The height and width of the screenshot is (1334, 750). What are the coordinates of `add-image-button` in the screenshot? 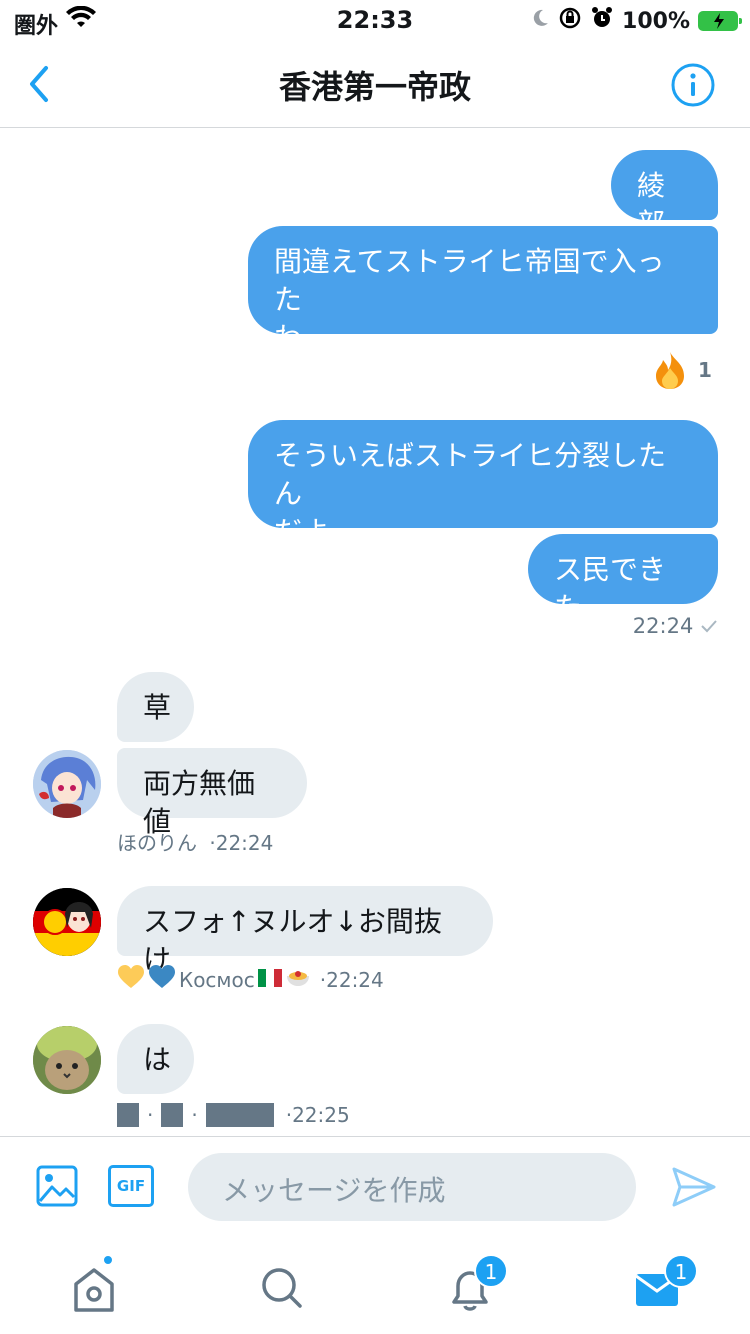 It's located at (57, 1188).